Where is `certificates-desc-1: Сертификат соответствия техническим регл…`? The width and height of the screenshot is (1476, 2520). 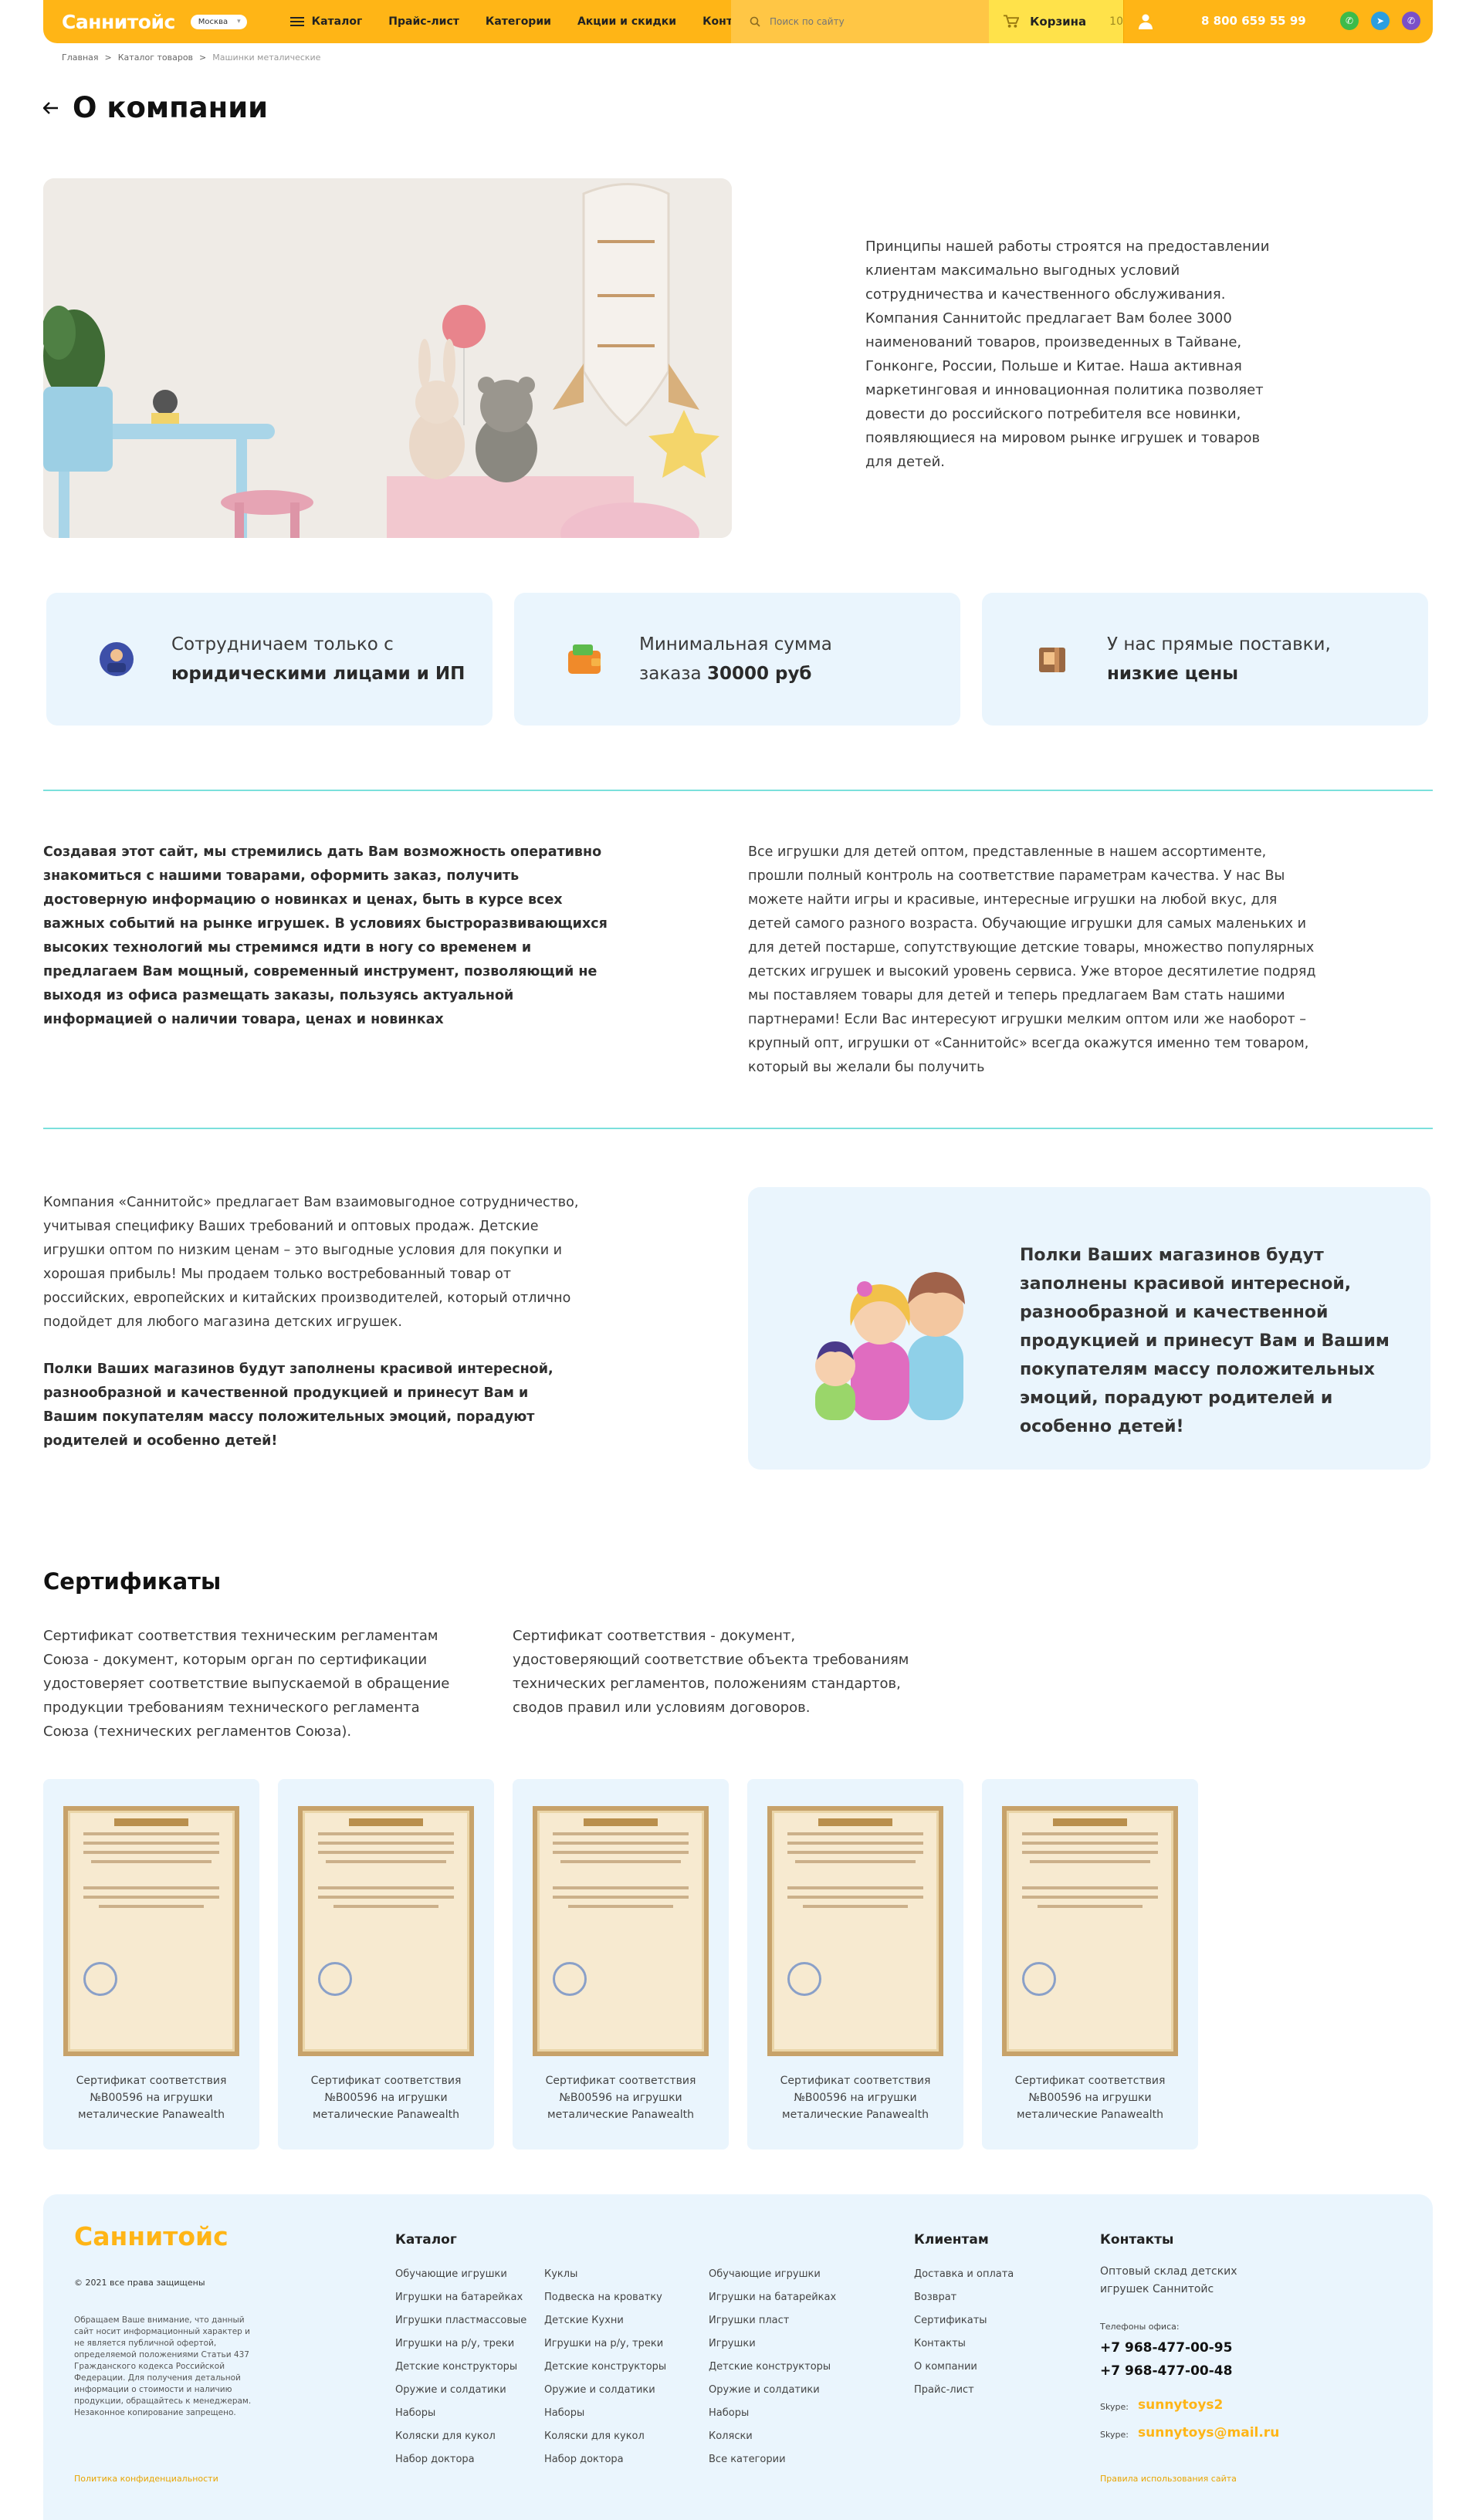 certificates-desc-1: Сертификат соответствия техническим регл… is located at coordinates (246, 1684).